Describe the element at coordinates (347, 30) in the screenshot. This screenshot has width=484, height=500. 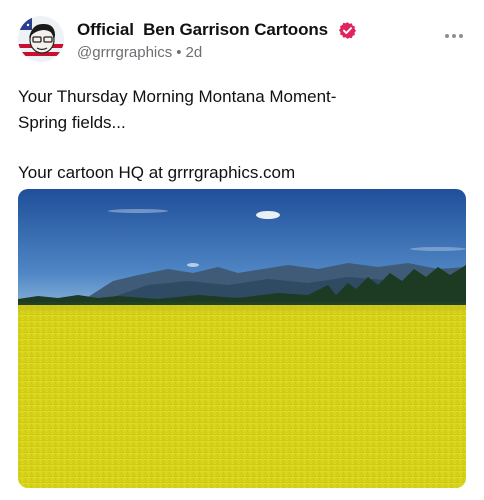
I see `verified-badge-icon` at that location.